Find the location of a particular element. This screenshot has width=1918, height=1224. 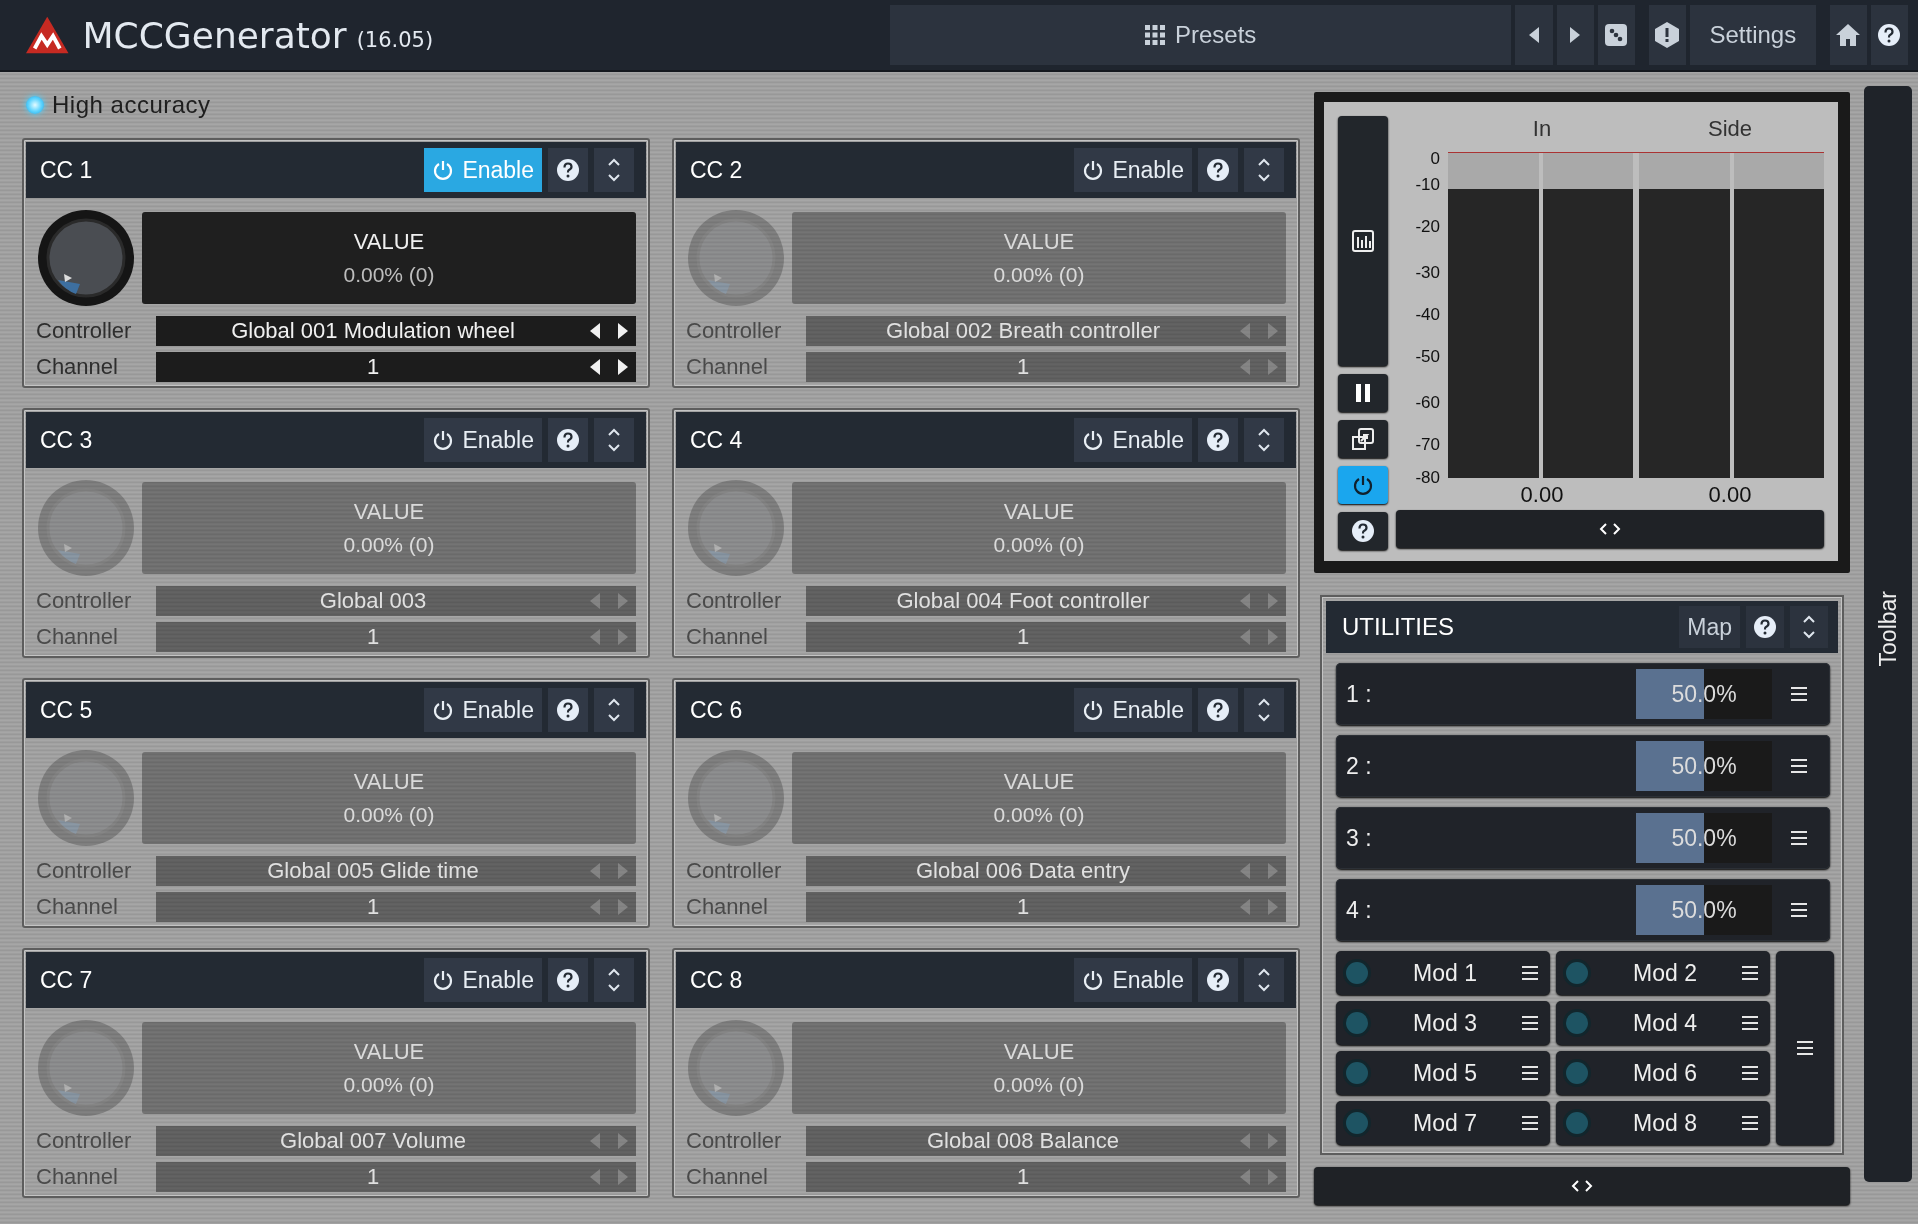

mod-button: Mod 8 is located at coordinates (1663, 1123).